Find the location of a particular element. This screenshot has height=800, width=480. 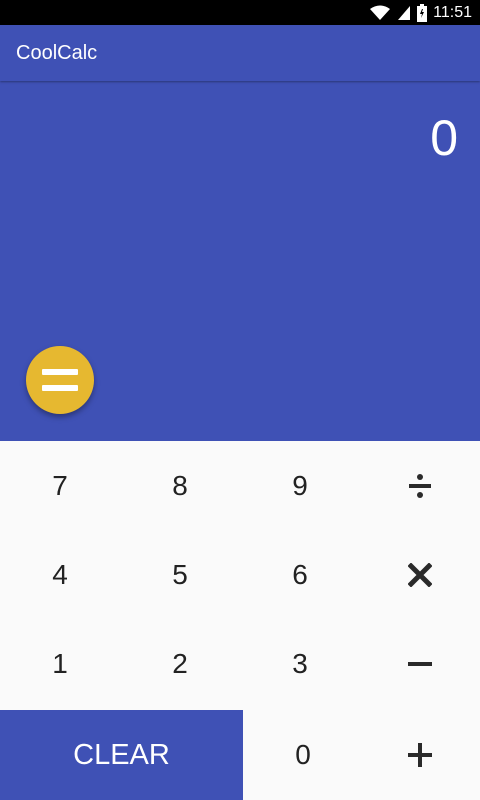

minus-button is located at coordinates (420, 664).